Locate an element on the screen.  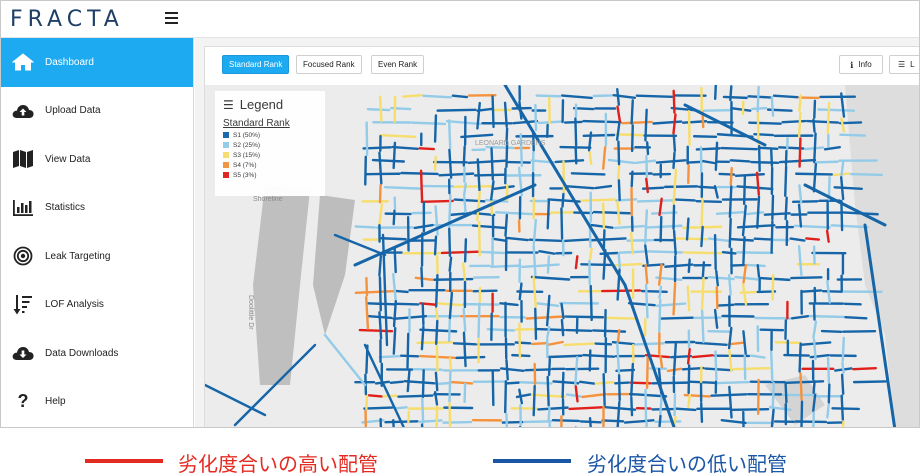
sidebar-item-data-downloads: Data Downloads is located at coordinates (97, 353).